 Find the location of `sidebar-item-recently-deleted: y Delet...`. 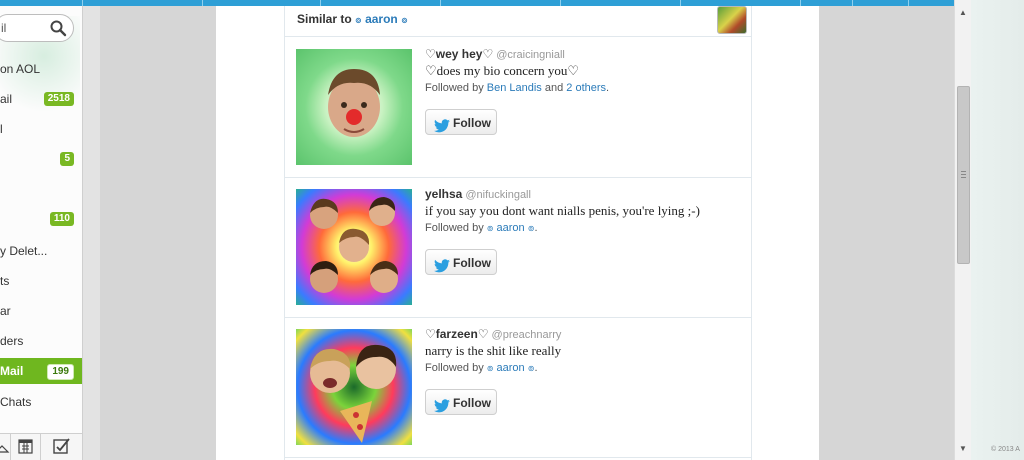

sidebar-item-recently-deleted: y Delet... is located at coordinates (41, 251).